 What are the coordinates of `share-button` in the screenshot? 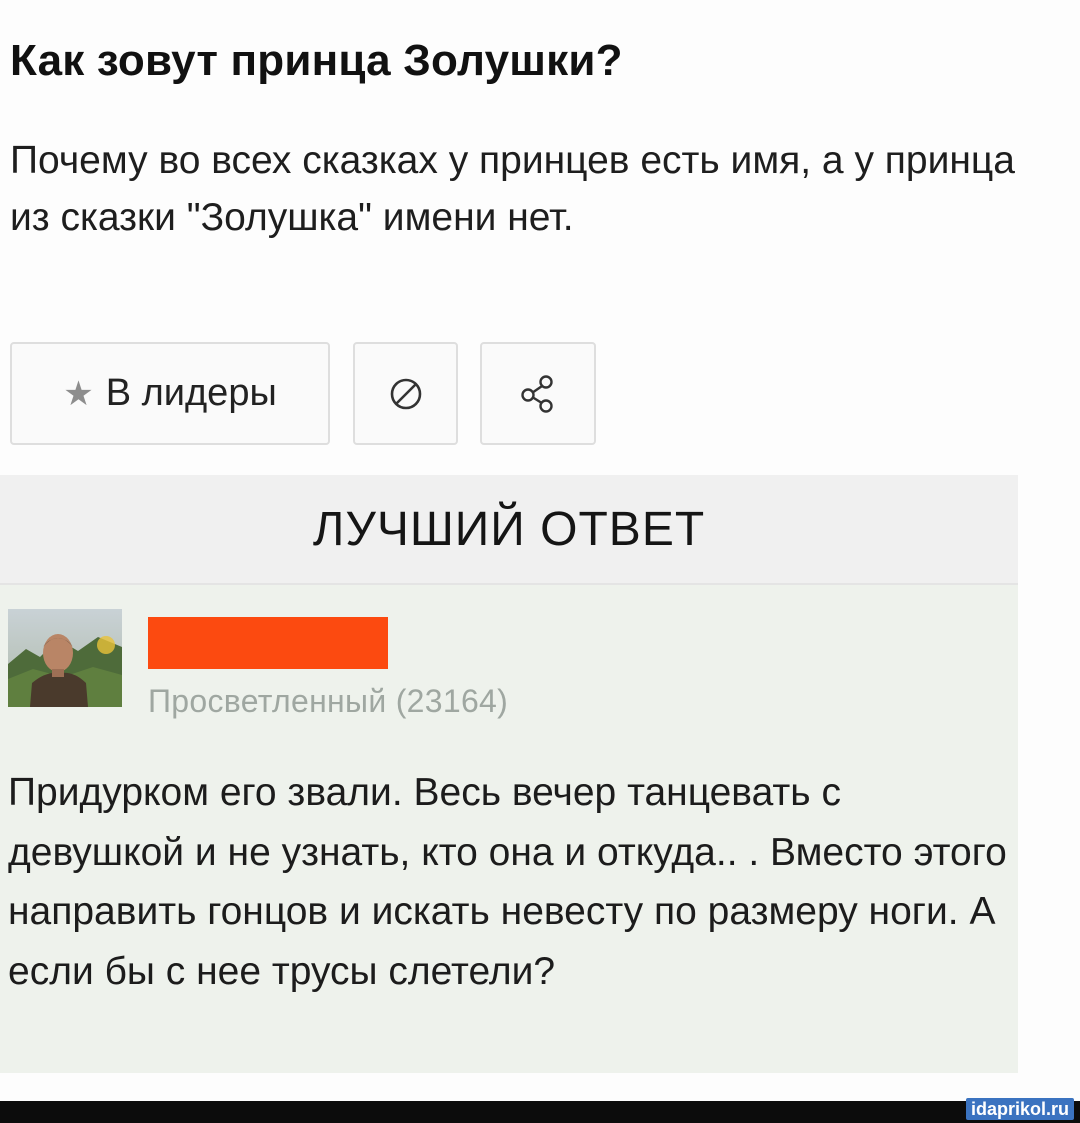 It's located at (538, 393).